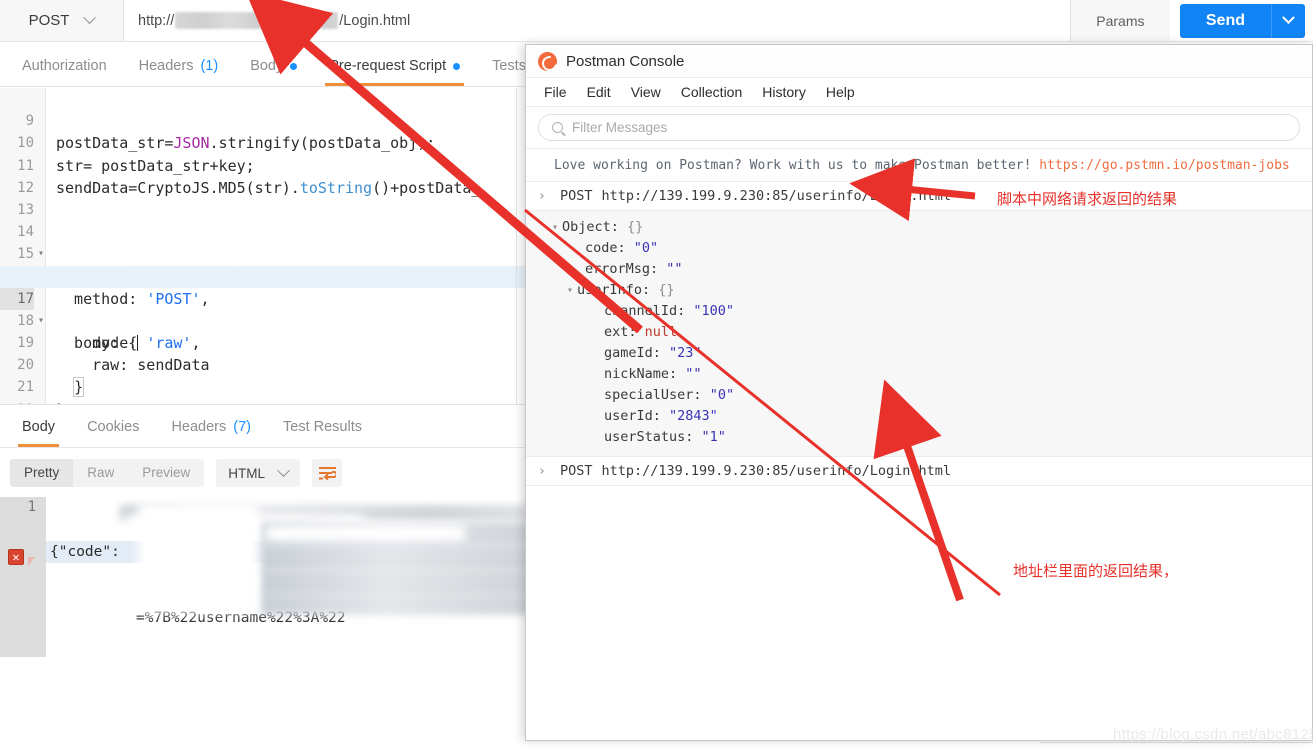 The height and width of the screenshot is (756, 1313). Describe the element at coordinates (64, 66) in the screenshot. I see `tab-label: Authorization` at that location.